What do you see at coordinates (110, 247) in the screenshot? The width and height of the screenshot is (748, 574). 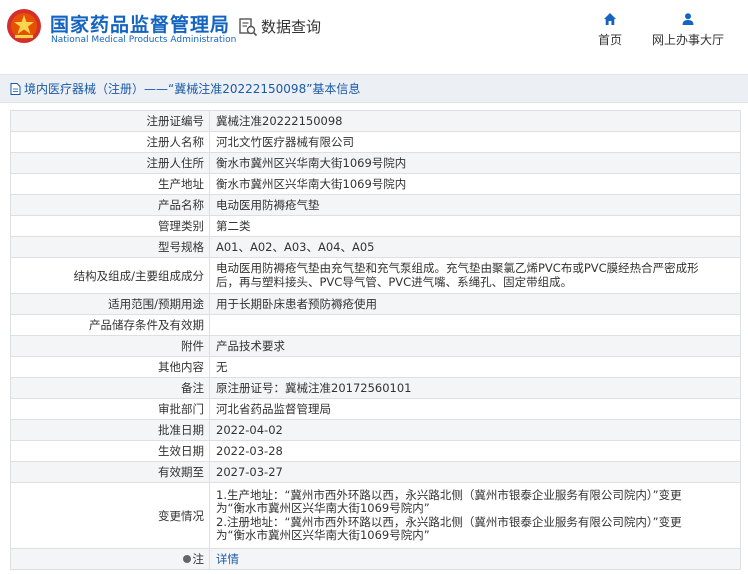 I see `field-label: 型号规格` at bounding box center [110, 247].